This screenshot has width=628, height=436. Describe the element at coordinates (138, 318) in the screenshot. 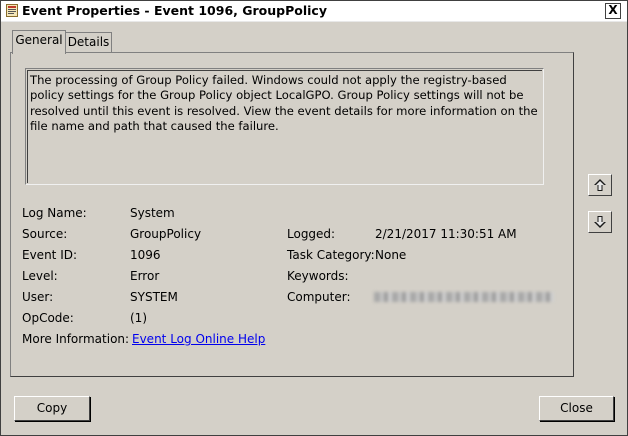

I see `opcode-value: (1)` at that location.